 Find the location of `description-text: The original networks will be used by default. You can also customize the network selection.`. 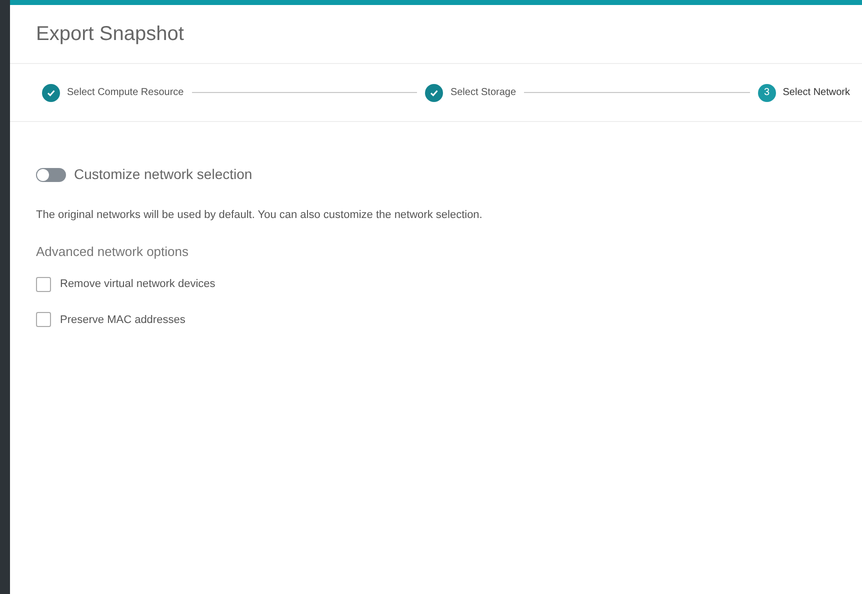

description-text: The original networks will be used by default. You can also customize the network selection. is located at coordinates (260, 215).